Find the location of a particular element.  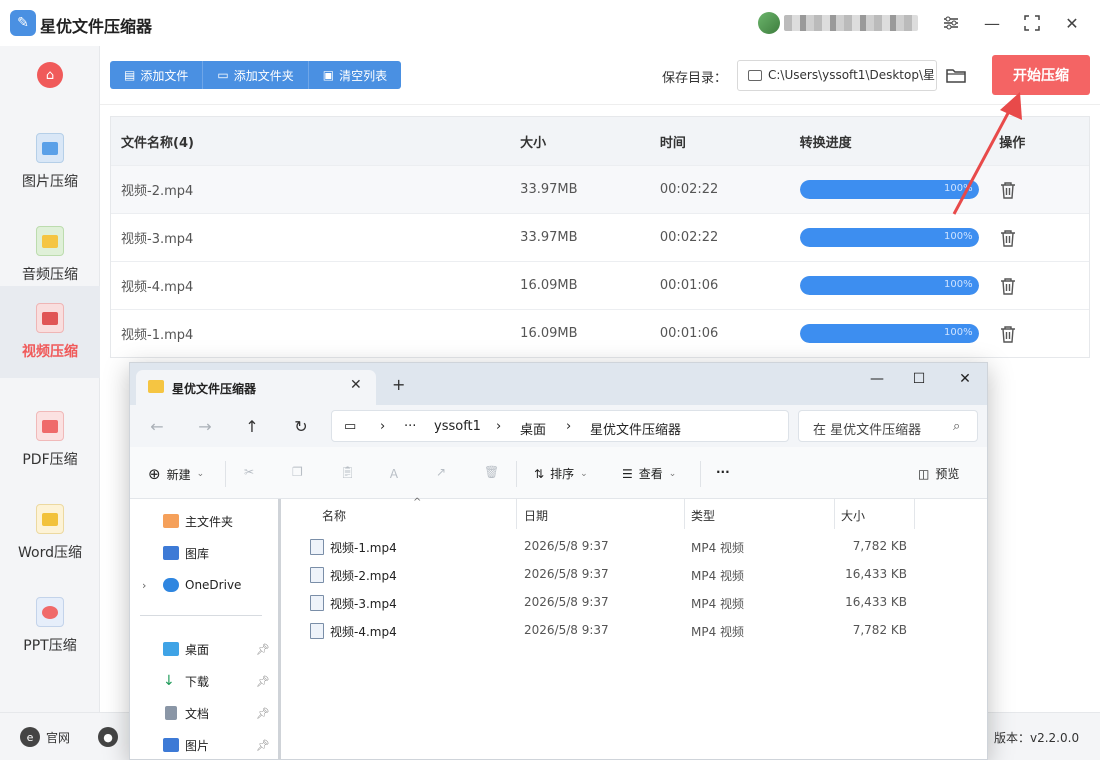

col-header-type: 类型 is located at coordinates (703, 515).